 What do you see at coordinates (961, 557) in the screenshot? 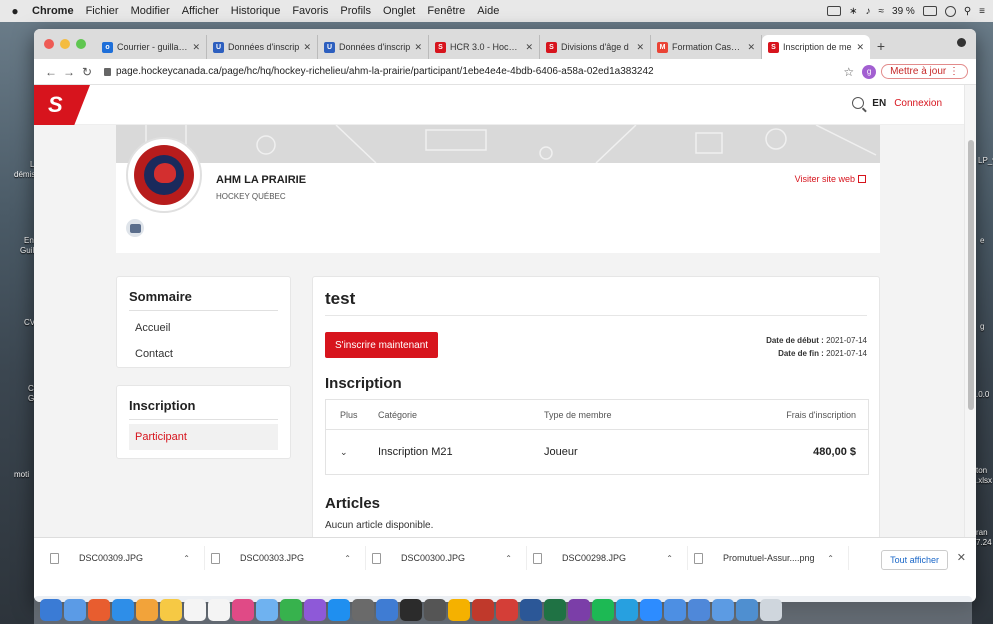
I see `close-downloads-icon: ✕` at bounding box center [961, 557].